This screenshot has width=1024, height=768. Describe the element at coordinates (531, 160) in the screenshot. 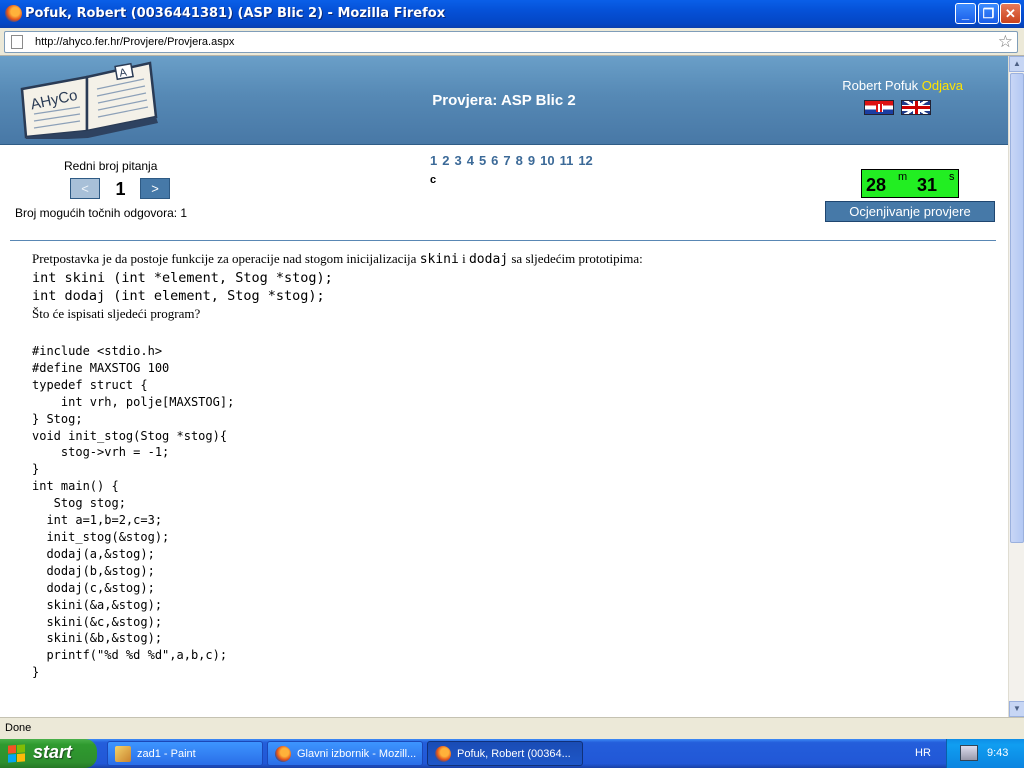

I see `question-link-9: 9` at that location.